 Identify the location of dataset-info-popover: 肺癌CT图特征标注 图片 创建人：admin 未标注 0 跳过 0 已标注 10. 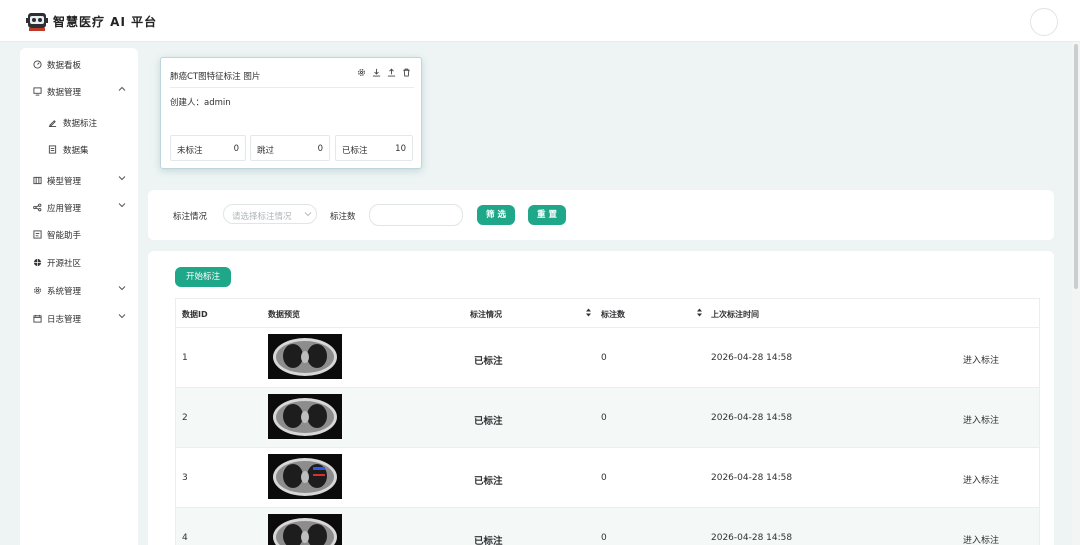
(291, 113).